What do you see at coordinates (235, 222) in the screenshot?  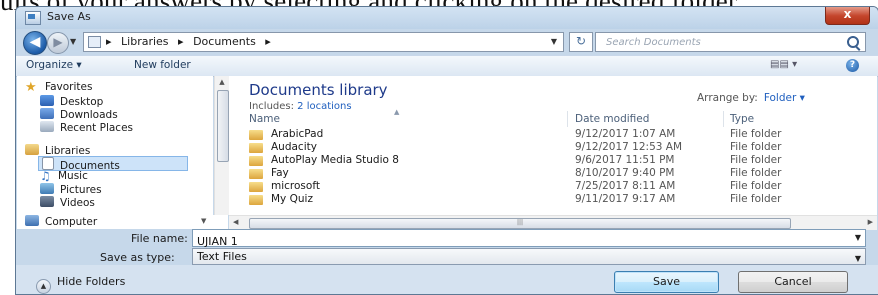 I see `scroll-left-icon: ◀` at bounding box center [235, 222].